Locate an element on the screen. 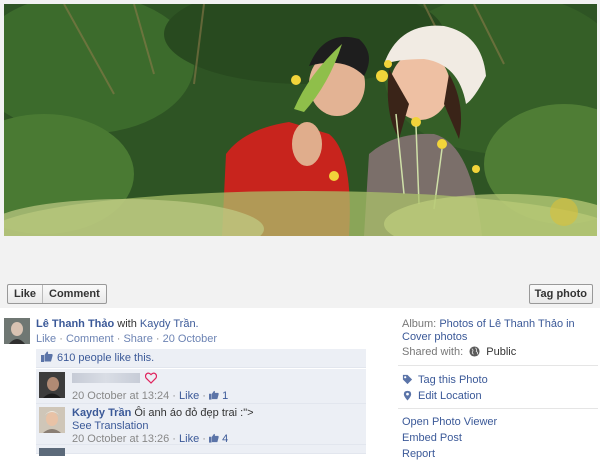 This screenshot has height=460, width=600. comment-timestamp: 20 October at 13:24 is located at coordinates (120, 396).